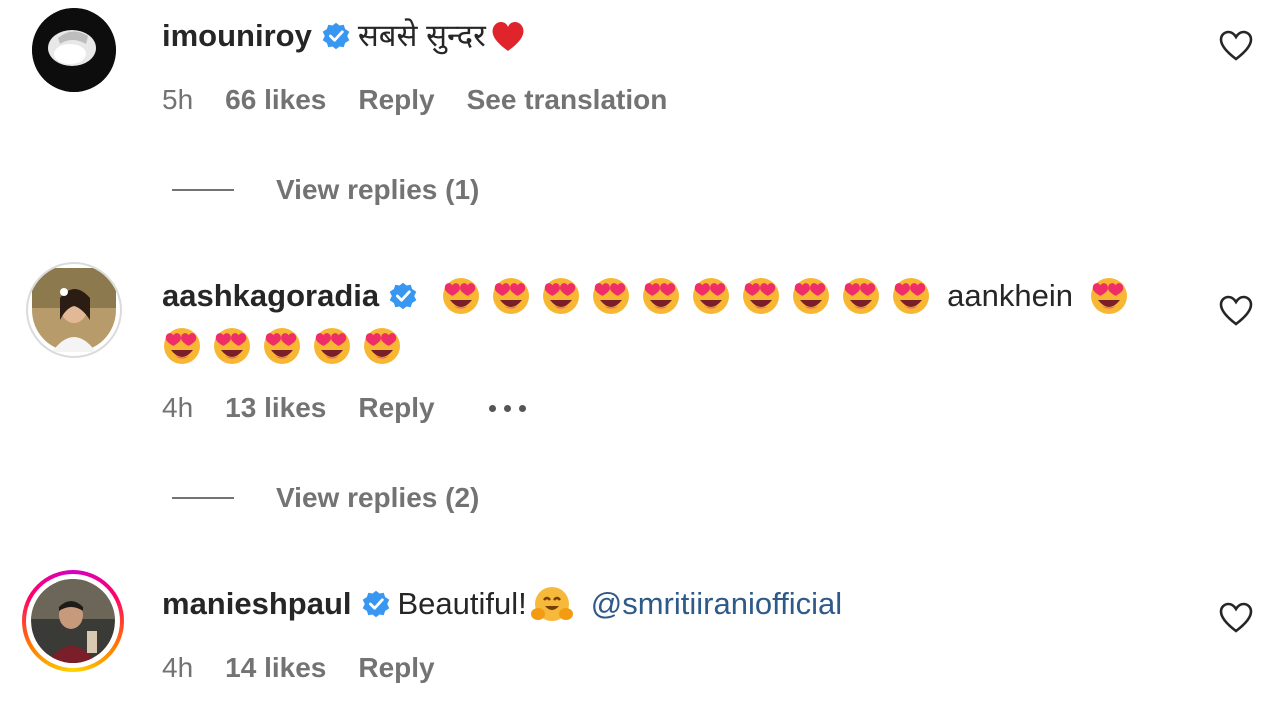 The image size is (1280, 720). Describe the element at coordinates (270, 296) in the screenshot. I see `username: aashkagoradia` at that location.